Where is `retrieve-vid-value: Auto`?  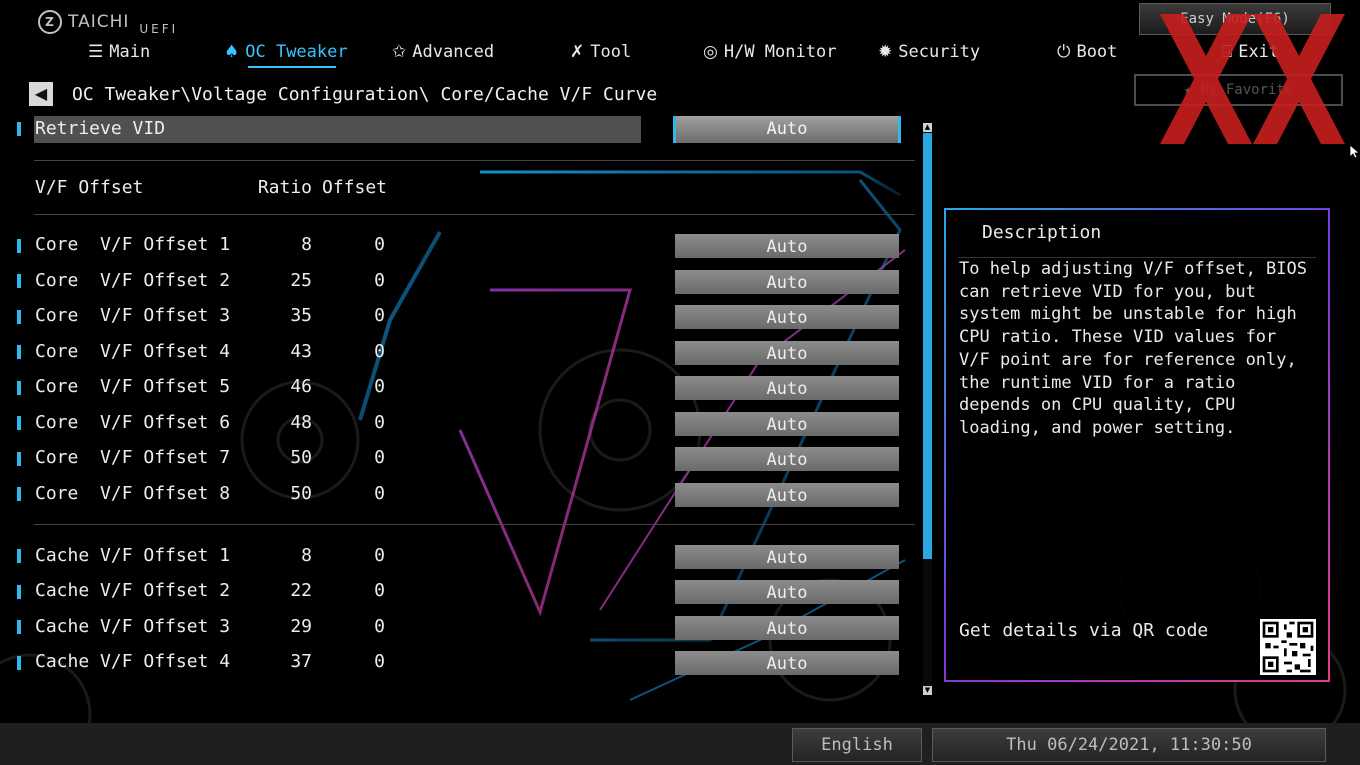 retrieve-vid-value: Auto is located at coordinates (787, 129).